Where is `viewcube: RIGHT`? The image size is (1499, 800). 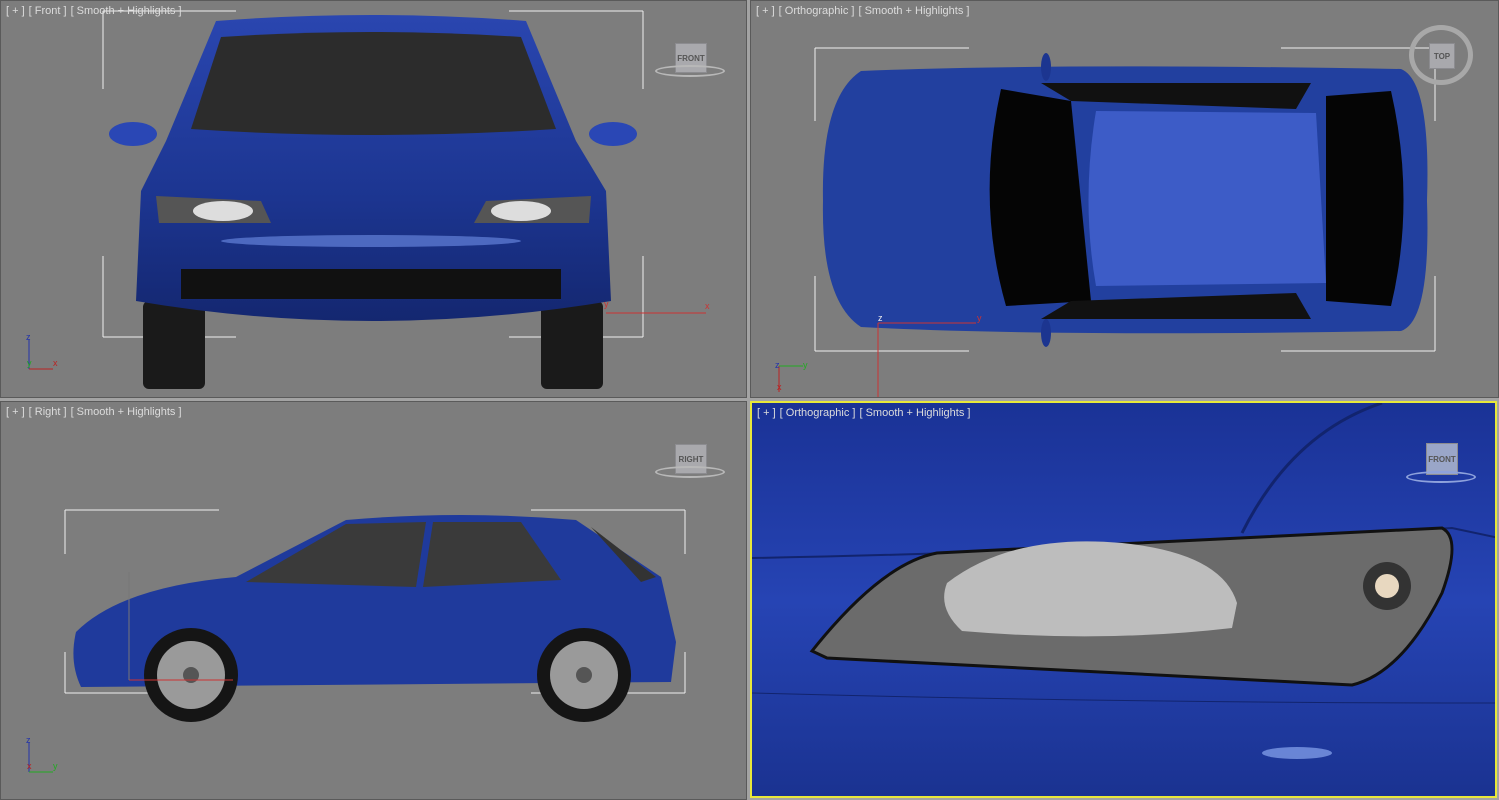
viewcube: RIGHT is located at coordinates (691, 463).